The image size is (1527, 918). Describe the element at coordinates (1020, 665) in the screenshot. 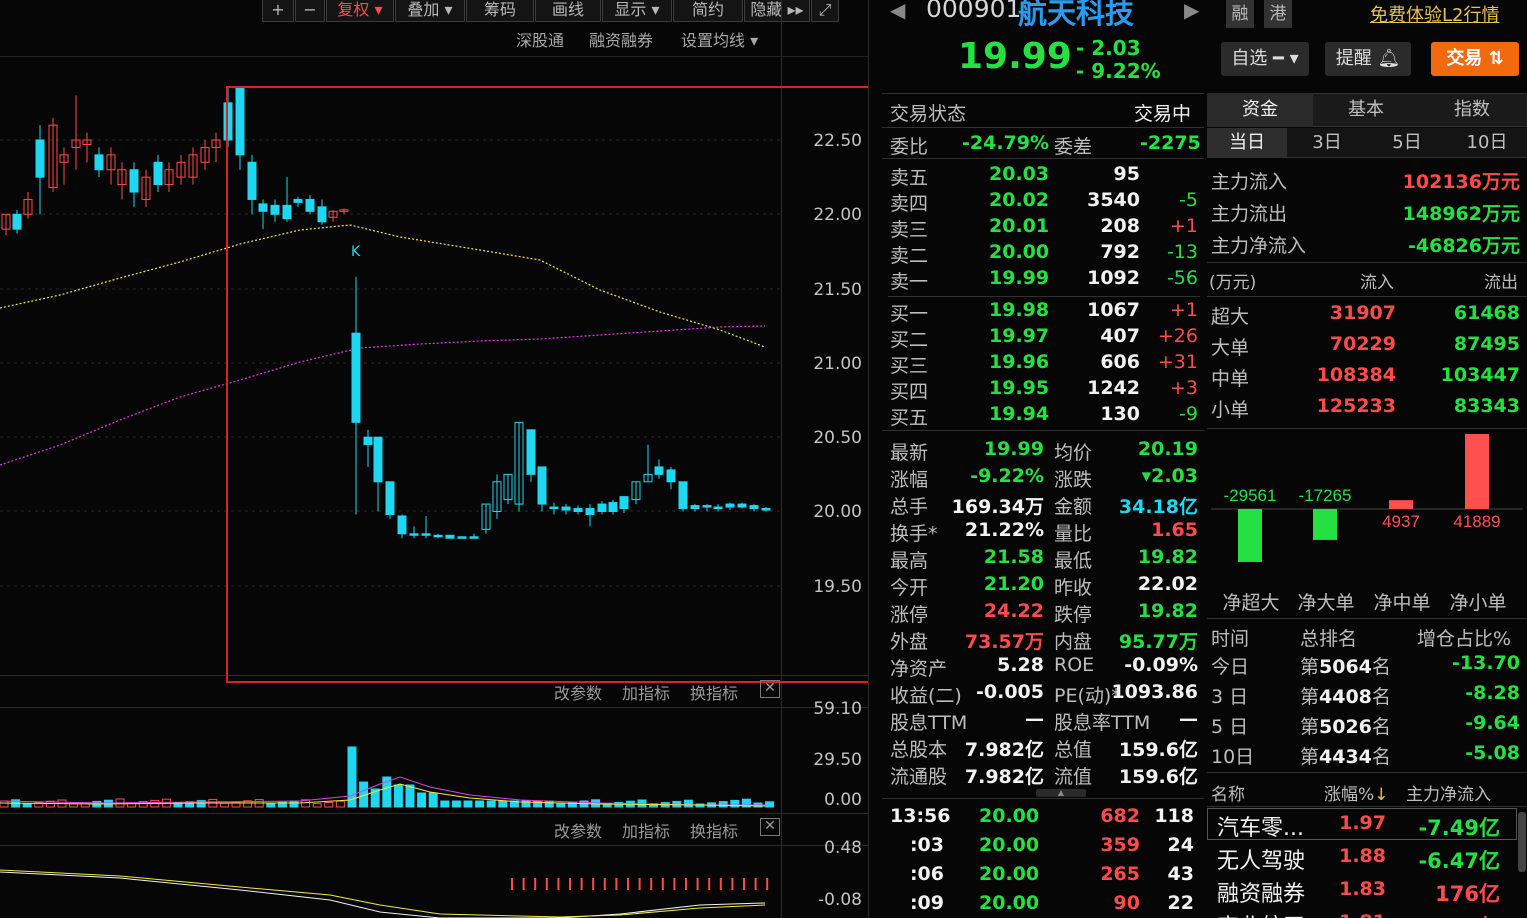

I see `quote-value: 5.28` at that location.